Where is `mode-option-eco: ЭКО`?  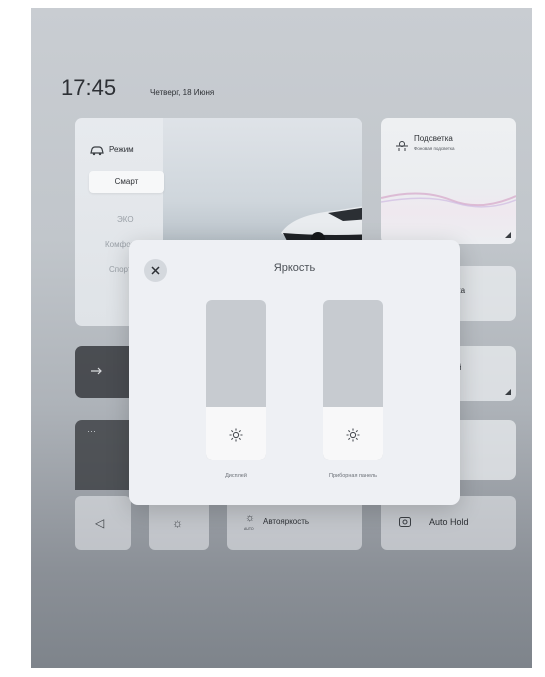
mode-option-eco: ЭКО is located at coordinates (125, 219).